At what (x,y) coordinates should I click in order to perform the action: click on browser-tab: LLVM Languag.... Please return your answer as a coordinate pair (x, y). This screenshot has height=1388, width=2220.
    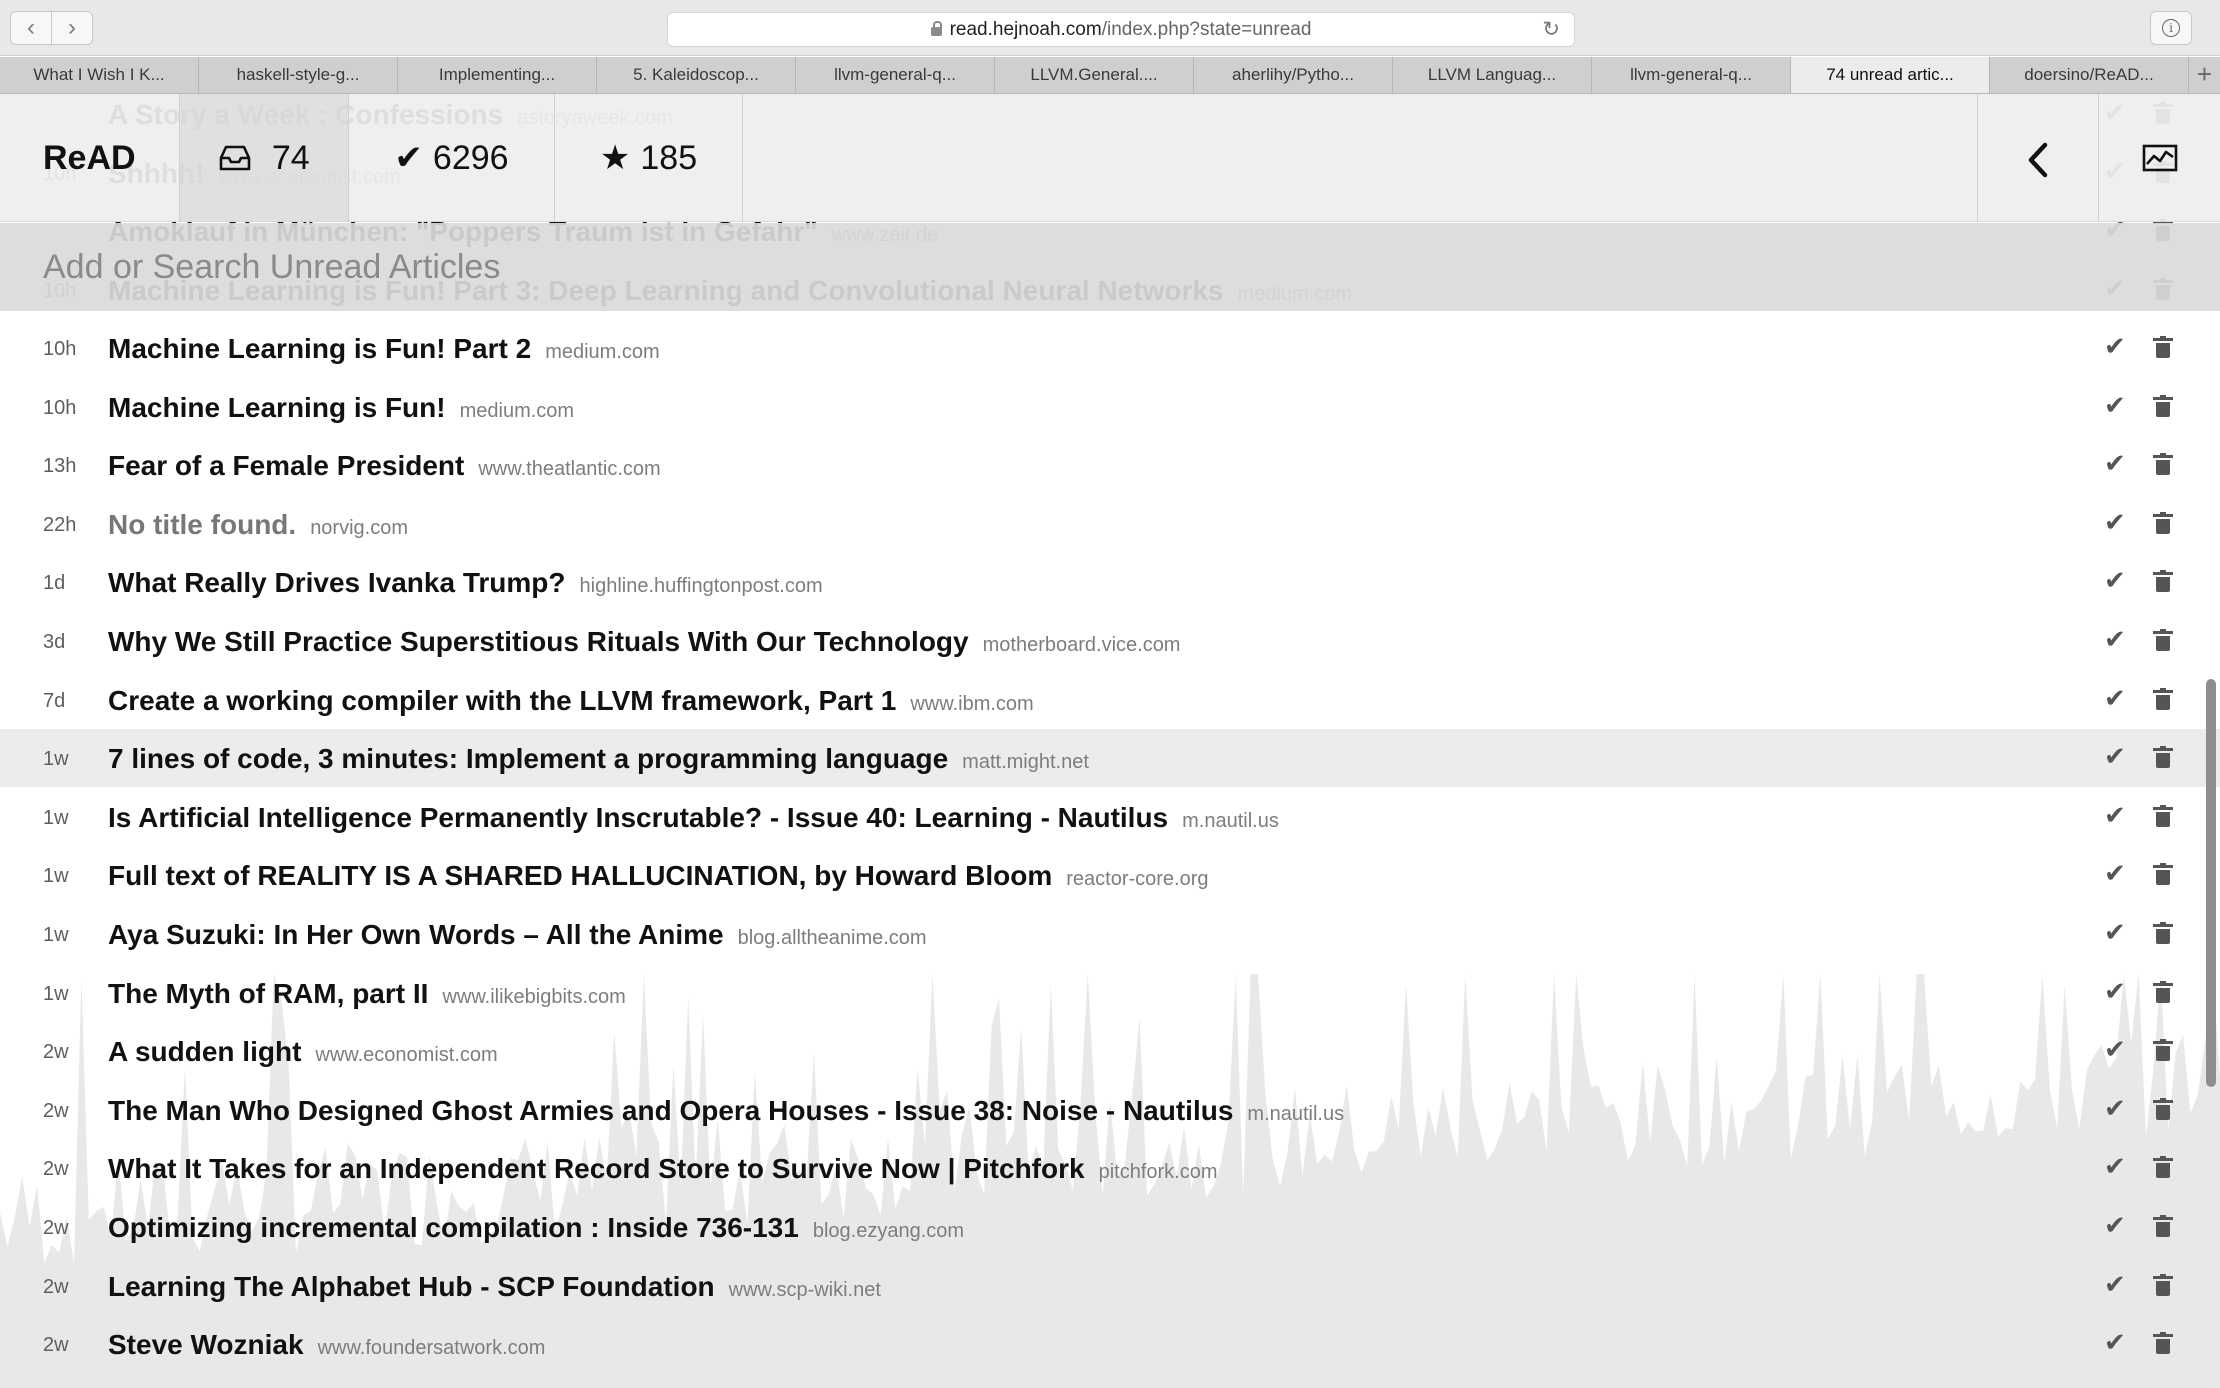
    Looking at the image, I should click on (1492, 75).